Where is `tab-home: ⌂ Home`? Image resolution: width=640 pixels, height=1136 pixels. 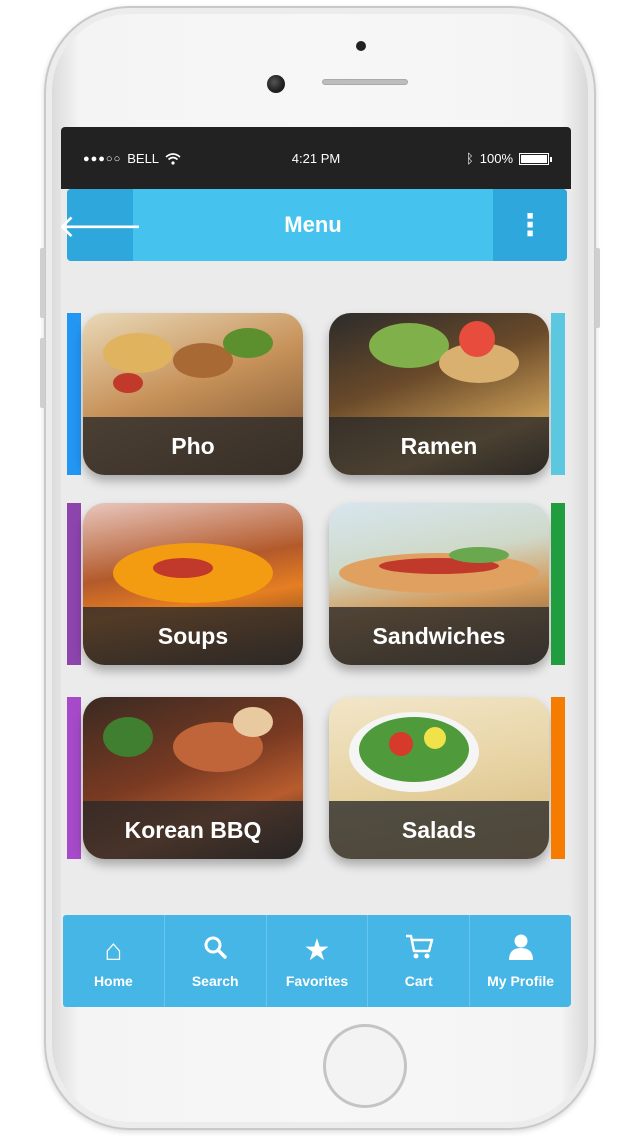
tab-home: ⌂ Home is located at coordinates (114, 961).